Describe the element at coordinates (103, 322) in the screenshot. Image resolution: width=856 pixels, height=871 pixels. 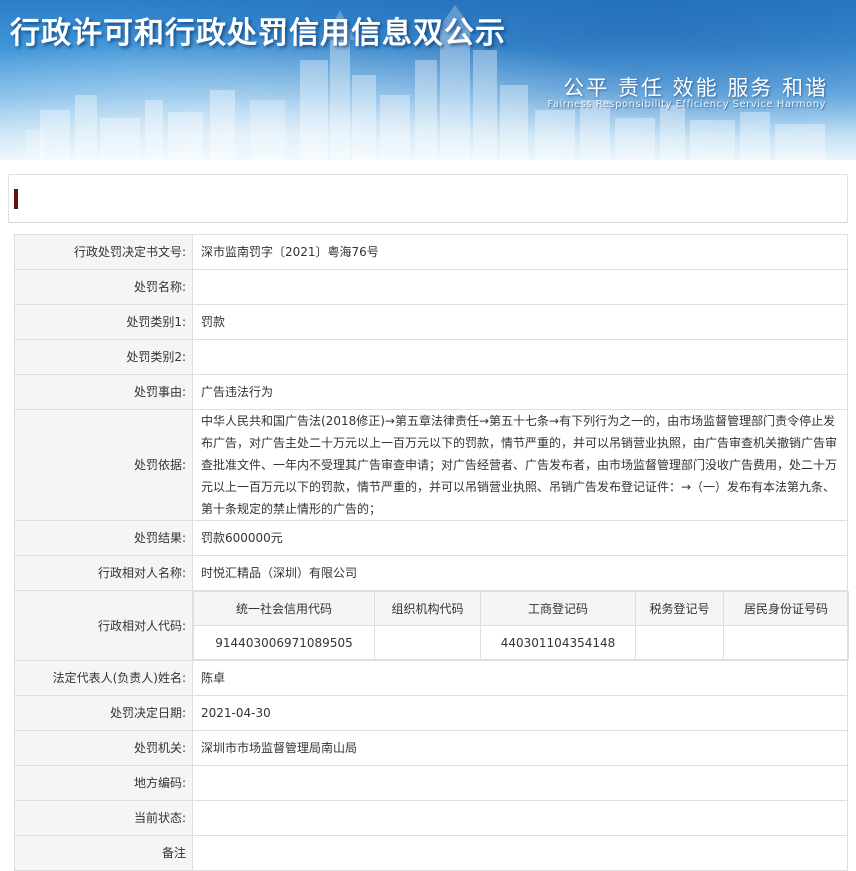
I see `category1-label: 处罚类别1:` at that location.